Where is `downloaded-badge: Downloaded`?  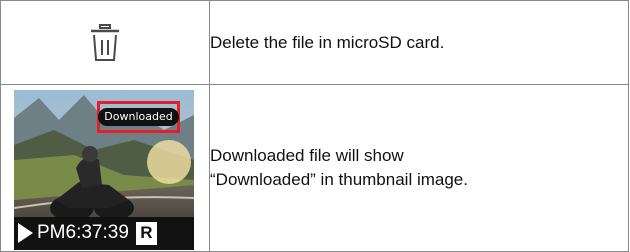
downloaded-badge: Downloaded is located at coordinates (138, 116).